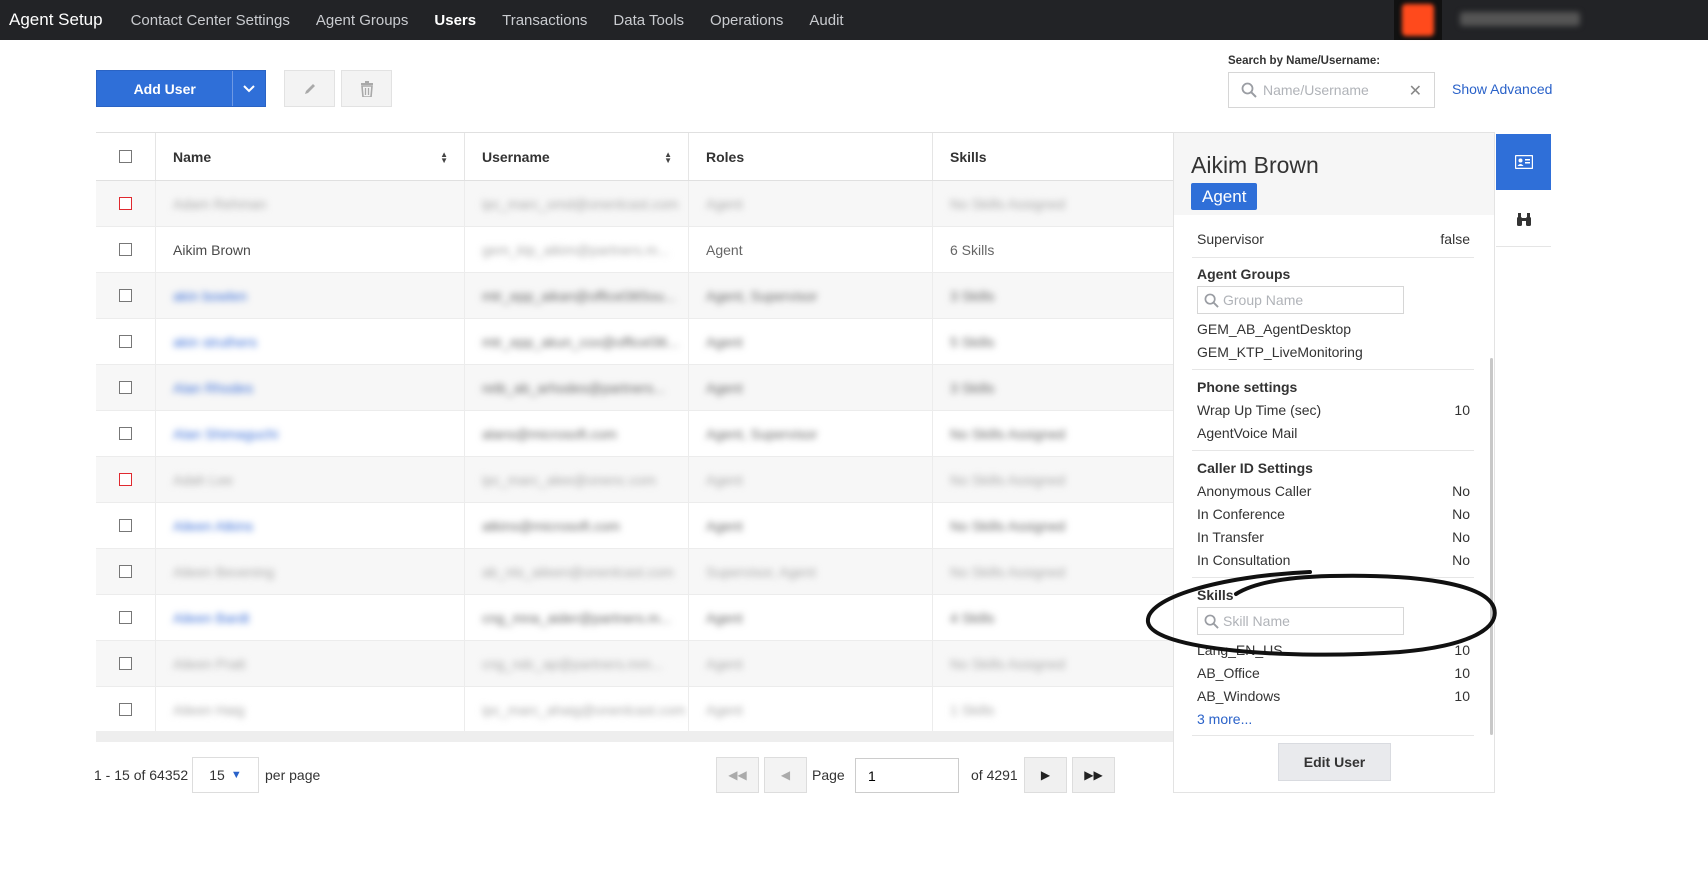 This screenshot has height=886, width=1708. I want to click on user-name: Aileen Pratt, so click(209, 664).